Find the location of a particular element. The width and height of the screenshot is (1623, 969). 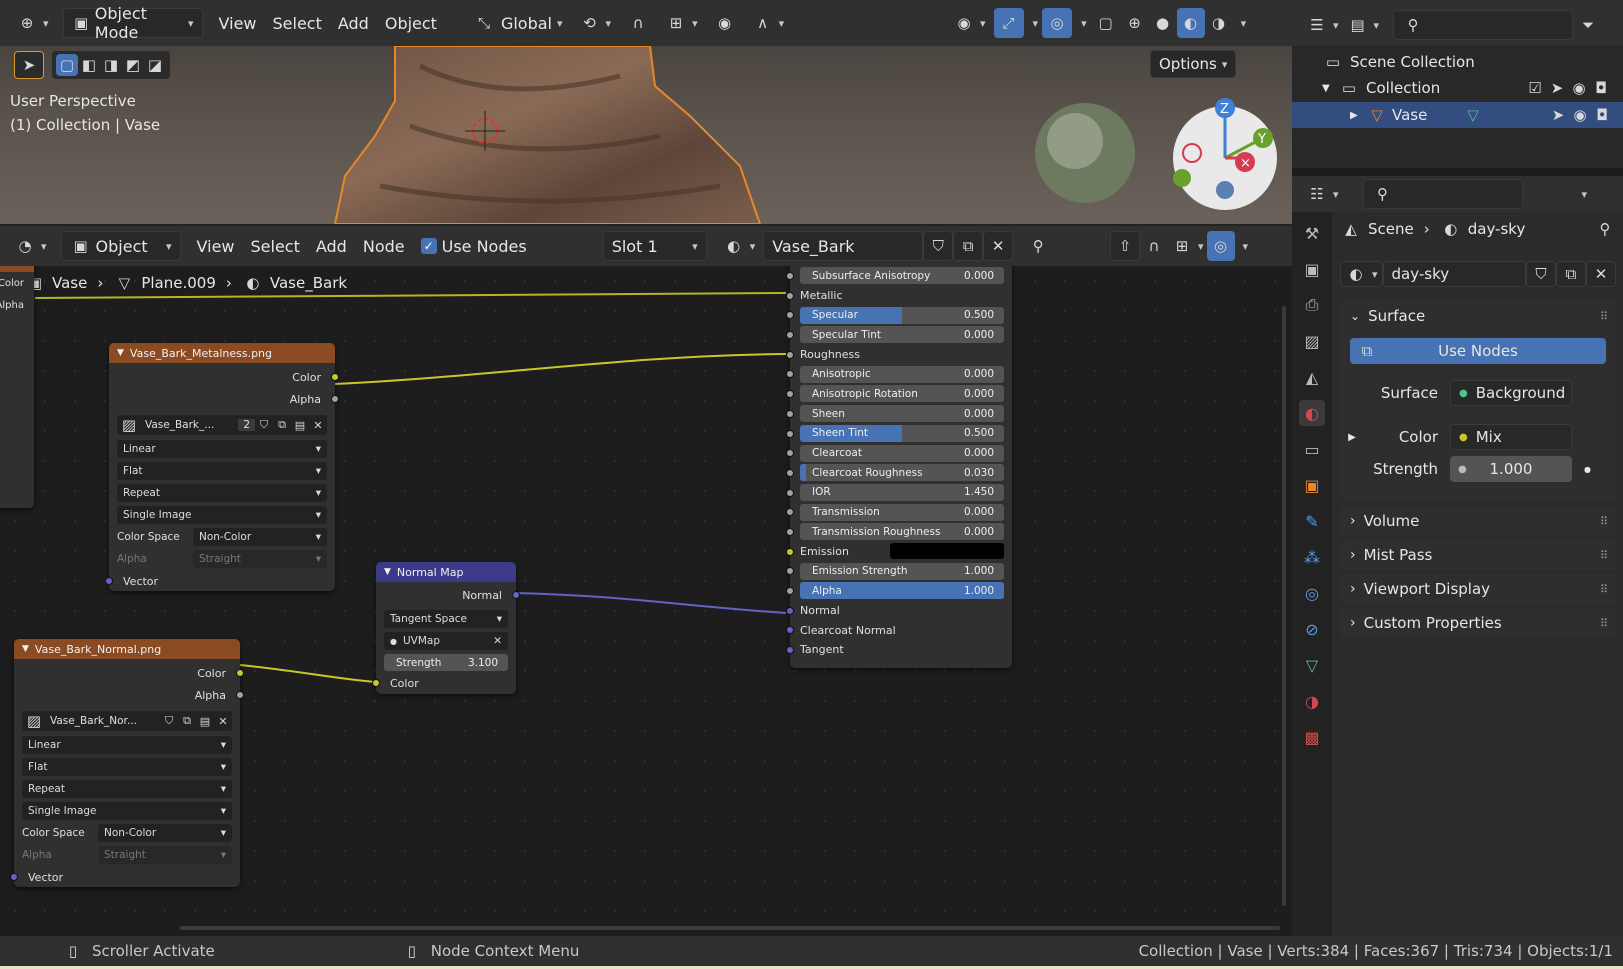

snap-toggle: ∩ is located at coordinates (638, 23).